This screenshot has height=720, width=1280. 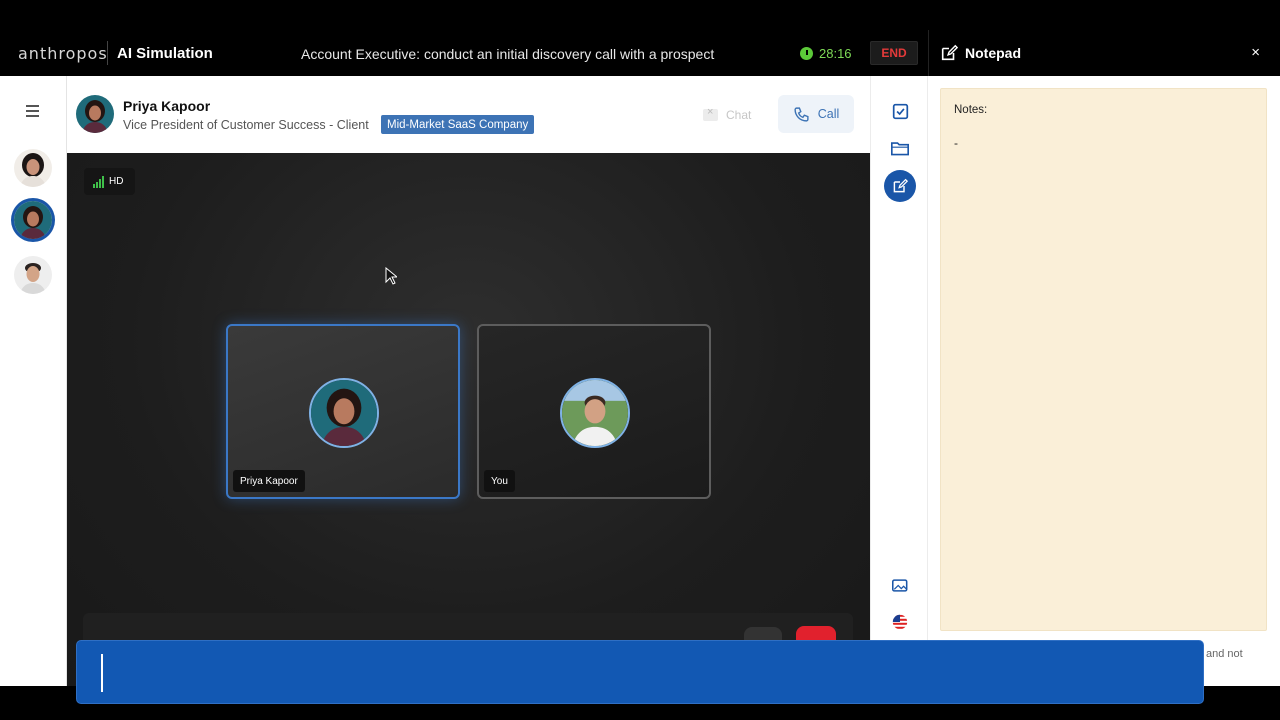 I want to click on tasks-button, so click(x=900, y=111).